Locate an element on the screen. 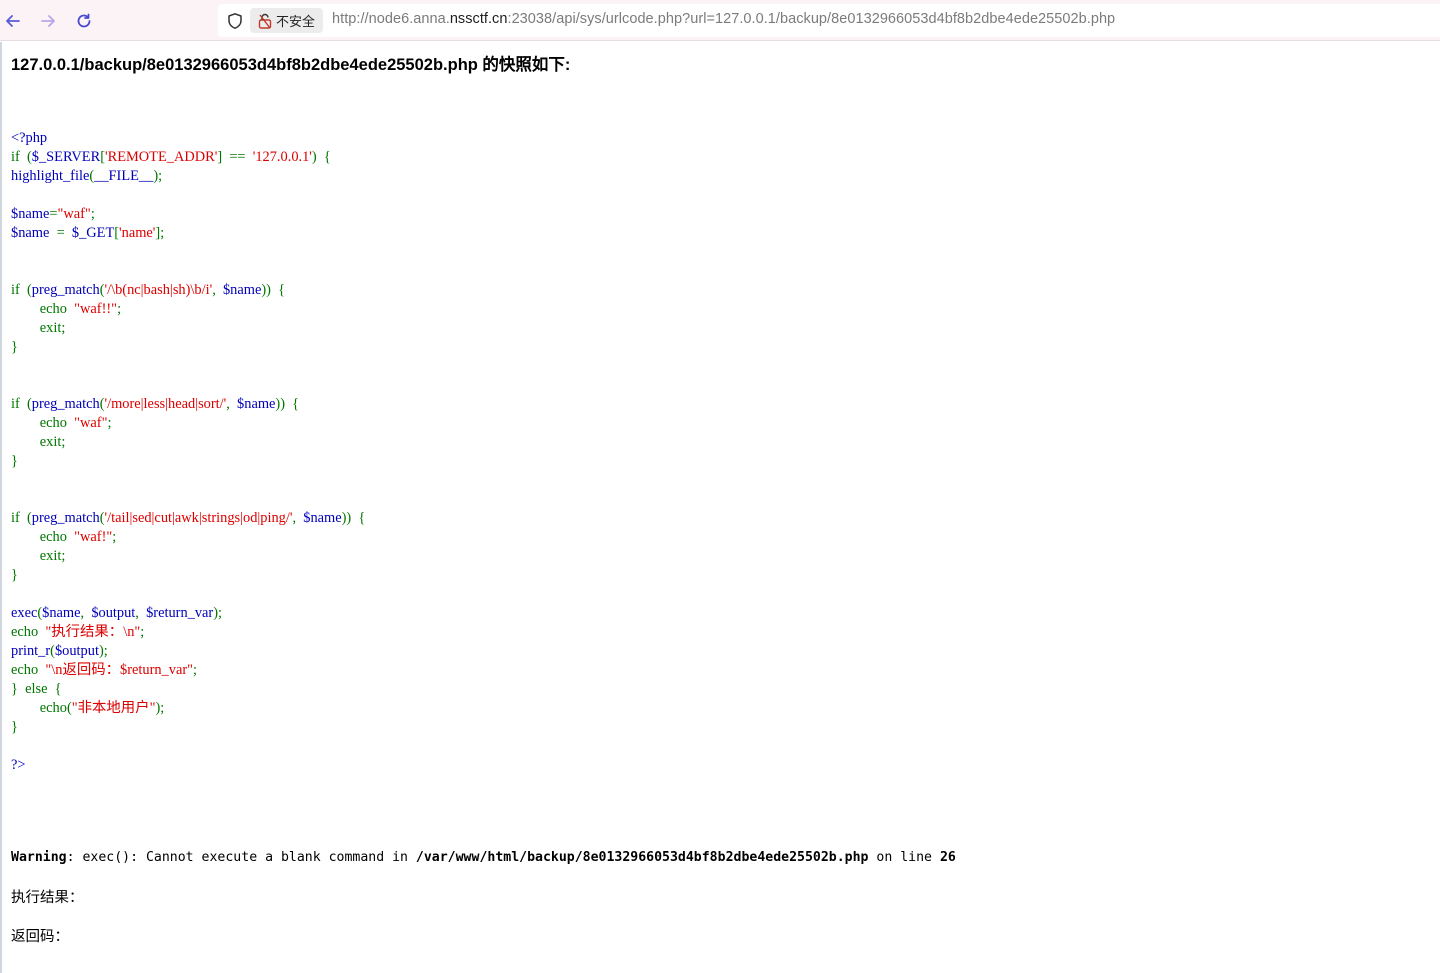  code-token: '/tail|sed|cut|awk|strings|od|ping/' is located at coordinates (198, 518).